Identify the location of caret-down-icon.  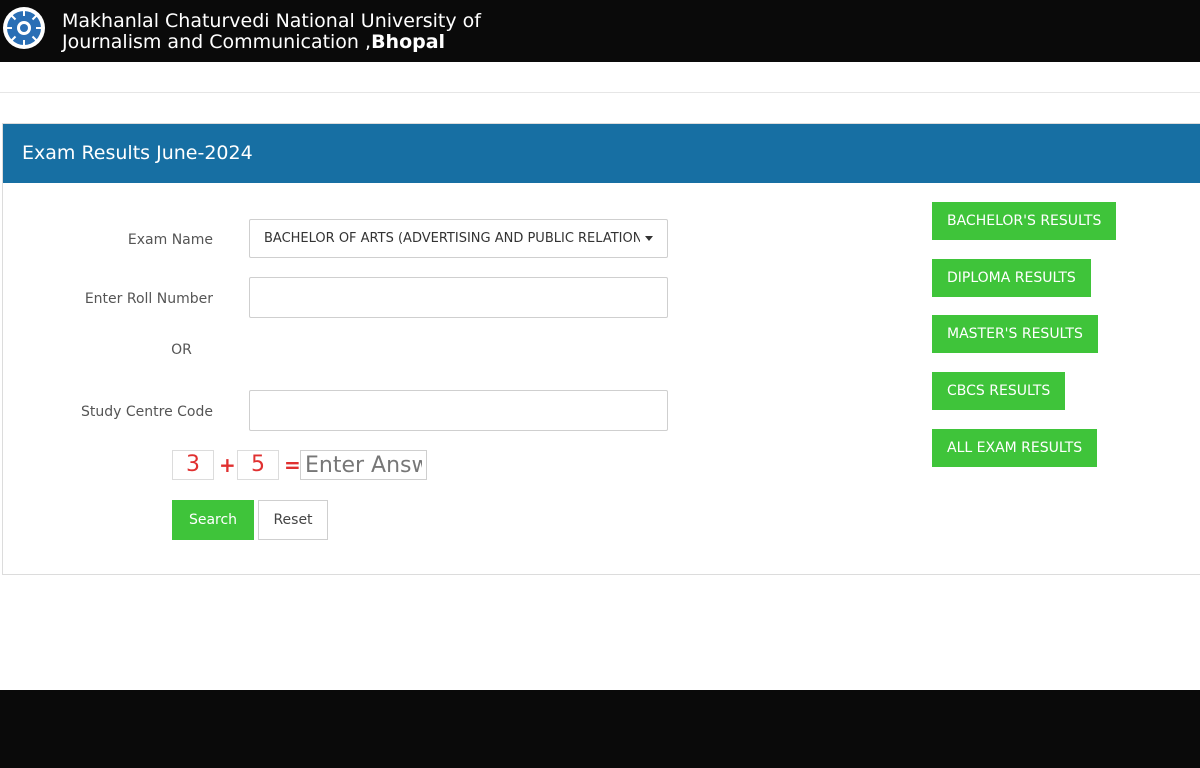
(649, 238).